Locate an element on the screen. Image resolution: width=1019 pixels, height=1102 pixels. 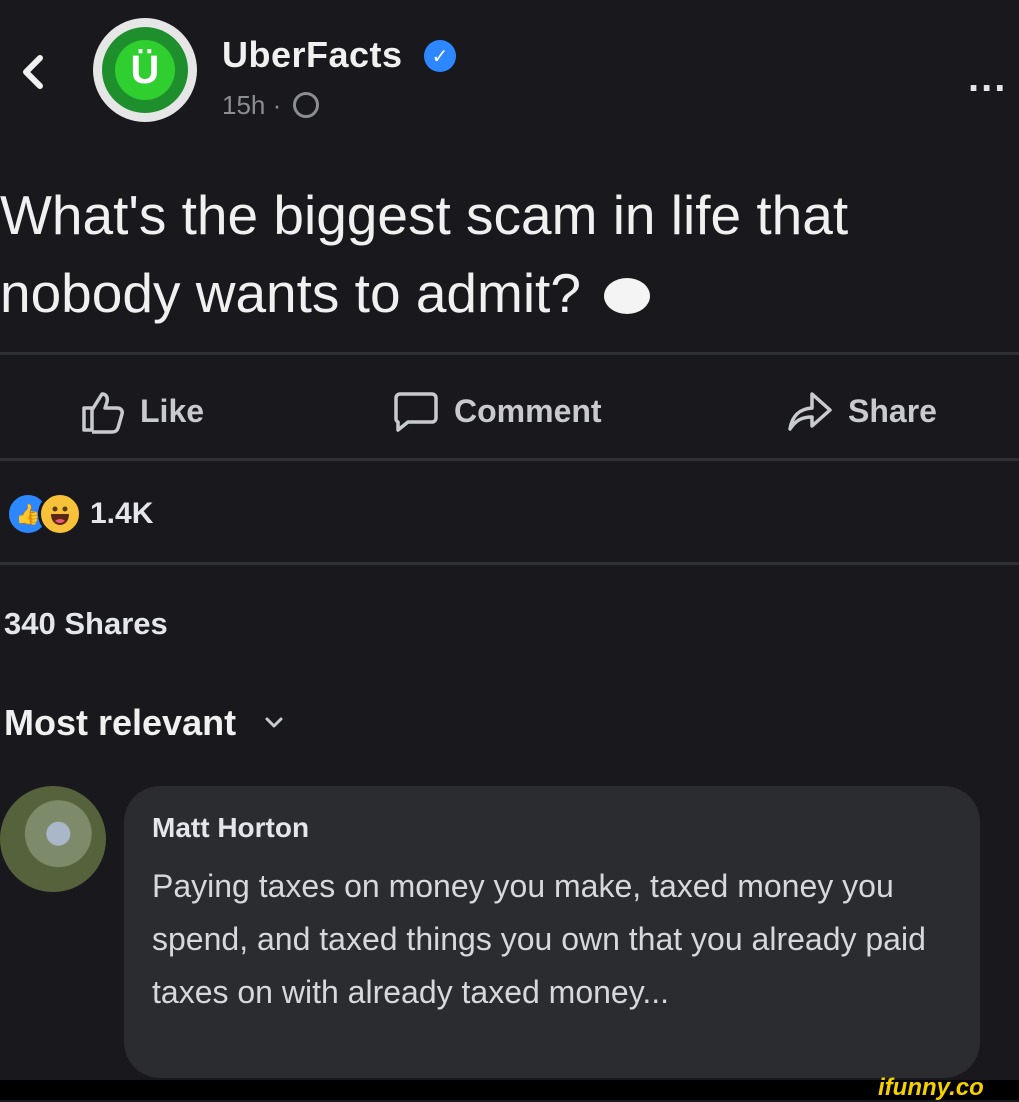
like-button: Like is located at coordinates (141, 411).